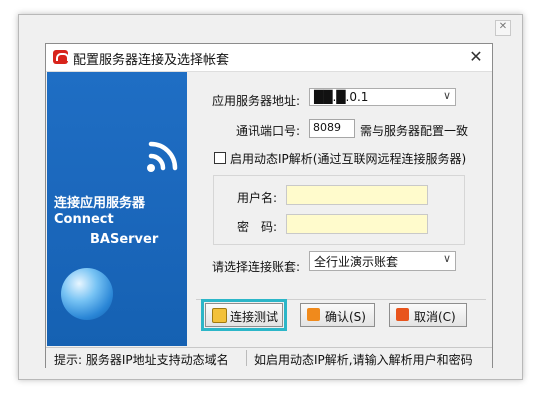  Describe the element at coordinates (382, 97) in the screenshot. I see `server-address-combo: ██.█.0.1 ∨` at that location.